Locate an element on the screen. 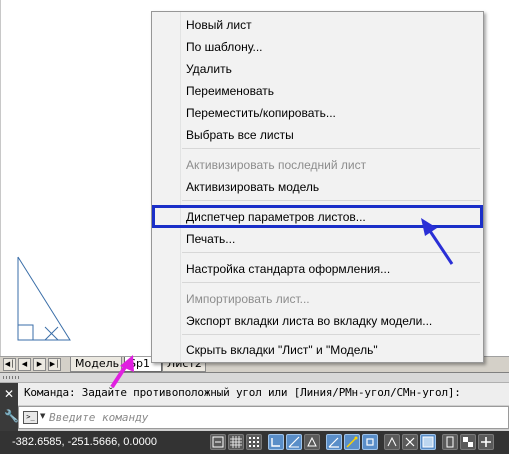  command-input is located at coordinates (269, 417).